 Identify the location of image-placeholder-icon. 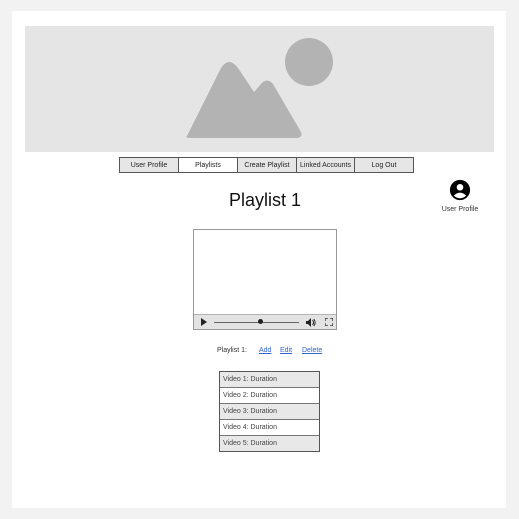
(259, 88).